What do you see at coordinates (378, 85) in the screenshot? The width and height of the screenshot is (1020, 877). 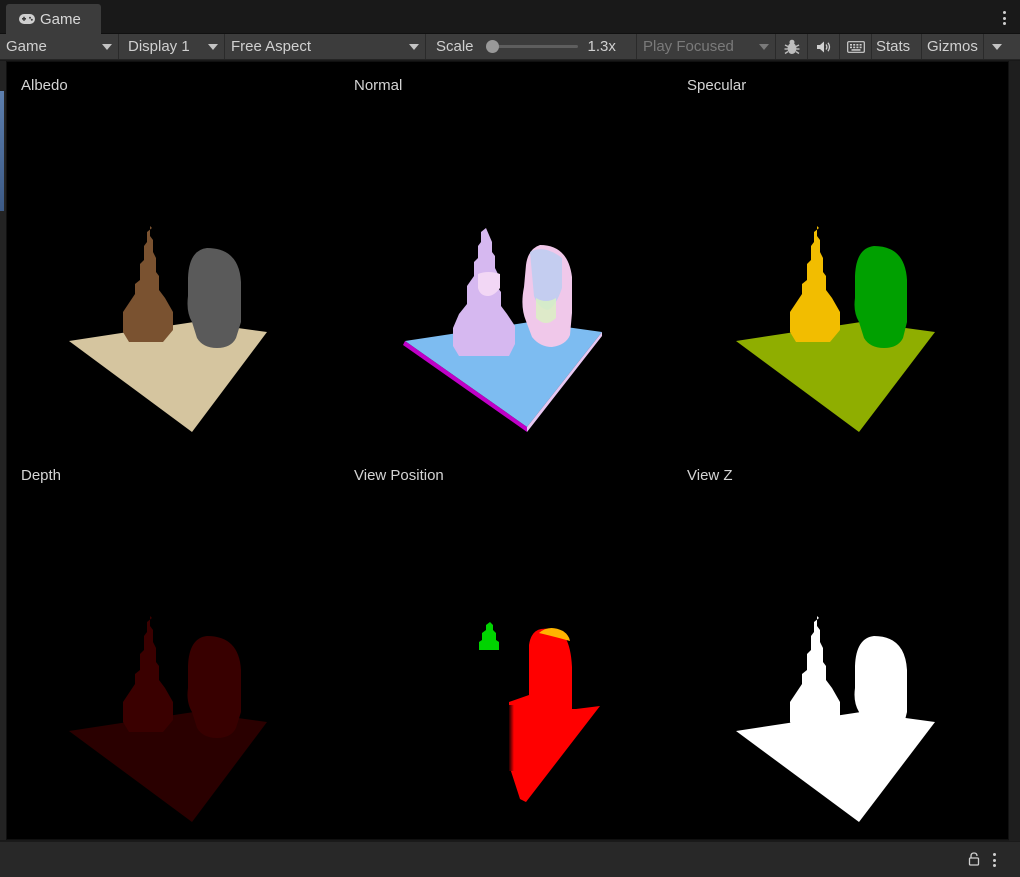 I see `normal-label: Normal` at bounding box center [378, 85].